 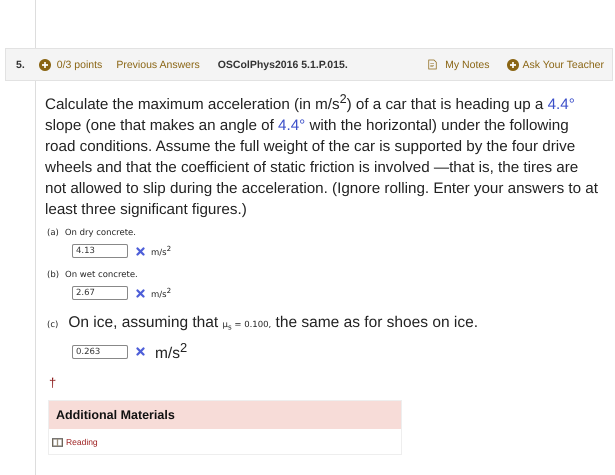 What do you see at coordinates (79, 64) in the screenshot?
I see `points-text: 0/3 points` at bounding box center [79, 64].